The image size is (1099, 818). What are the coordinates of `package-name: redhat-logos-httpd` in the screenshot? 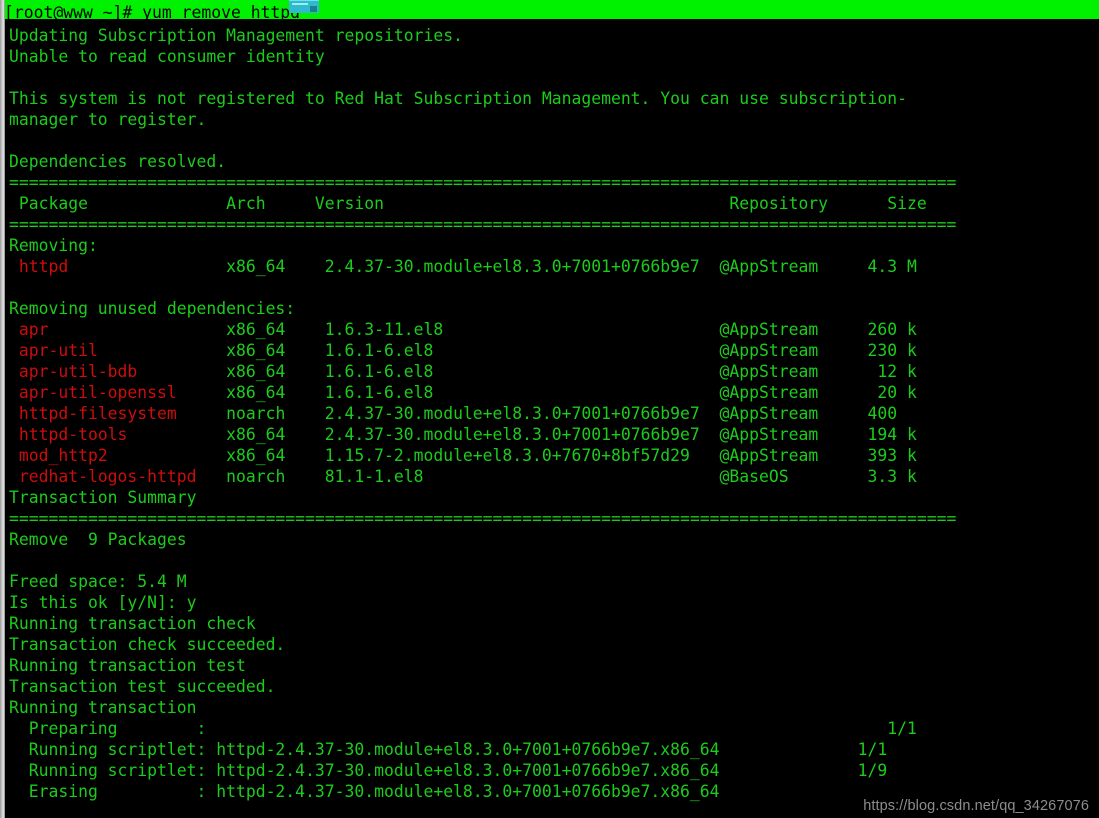 It's located at (107, 476).